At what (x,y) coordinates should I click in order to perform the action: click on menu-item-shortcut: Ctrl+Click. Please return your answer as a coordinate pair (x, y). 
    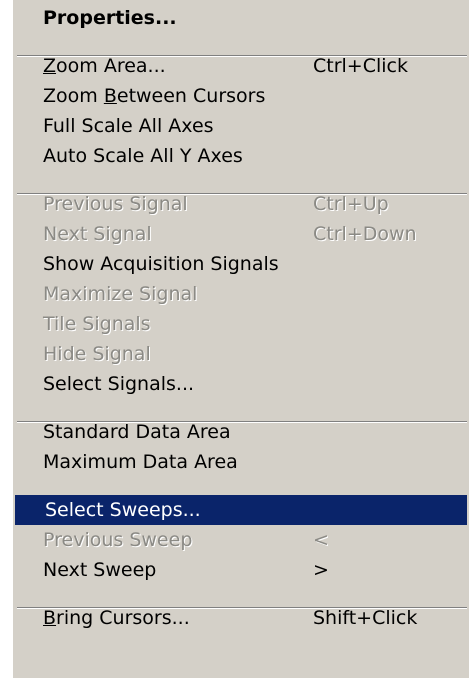
    Looking at the image, I should click on (360, 66).